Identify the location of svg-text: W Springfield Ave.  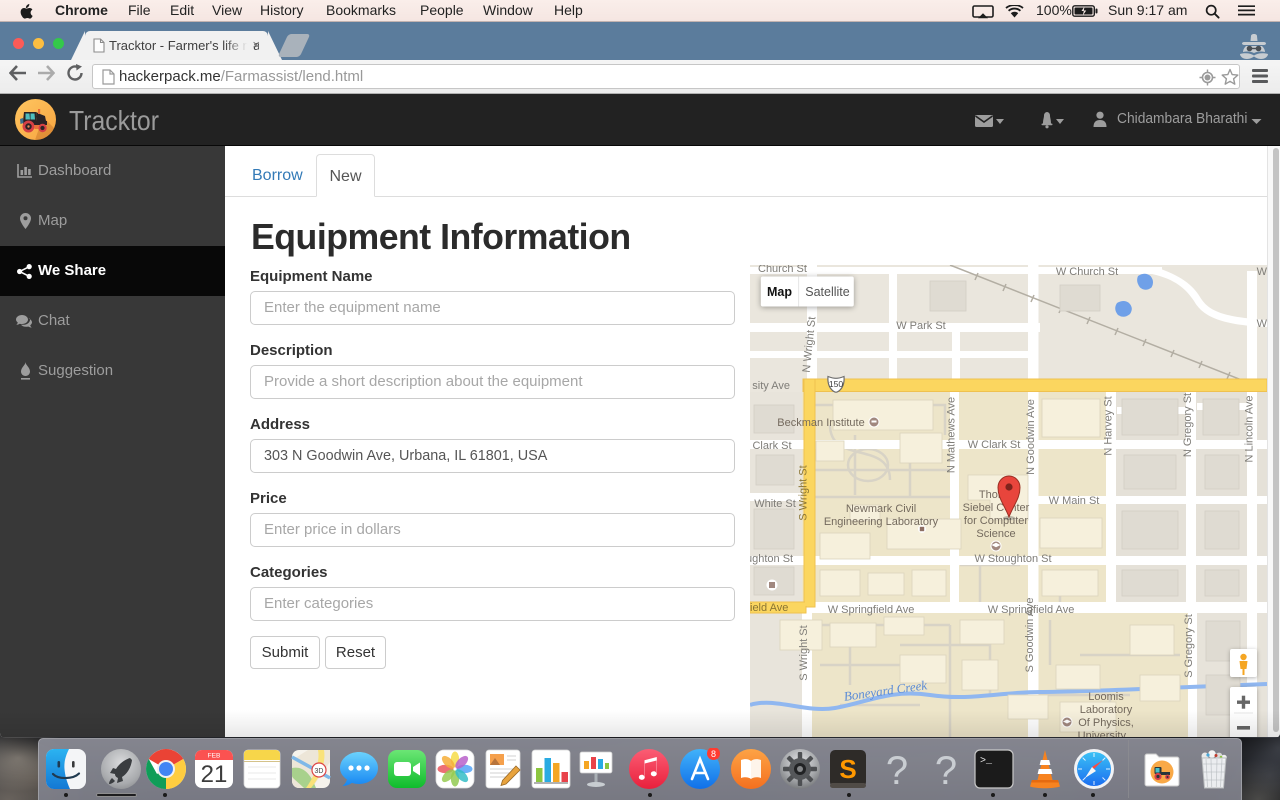
(871, 610).